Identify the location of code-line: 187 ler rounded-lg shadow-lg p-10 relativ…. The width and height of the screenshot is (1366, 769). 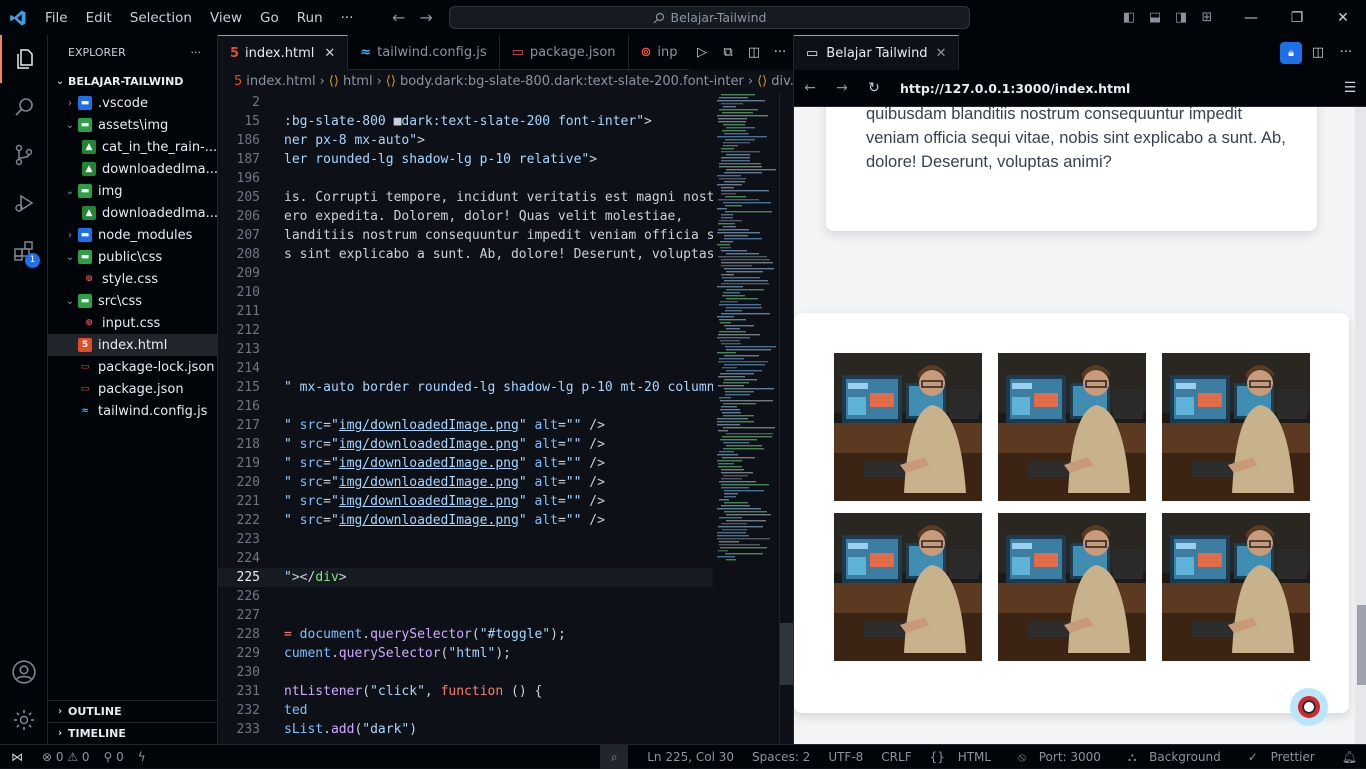
(465, 159).